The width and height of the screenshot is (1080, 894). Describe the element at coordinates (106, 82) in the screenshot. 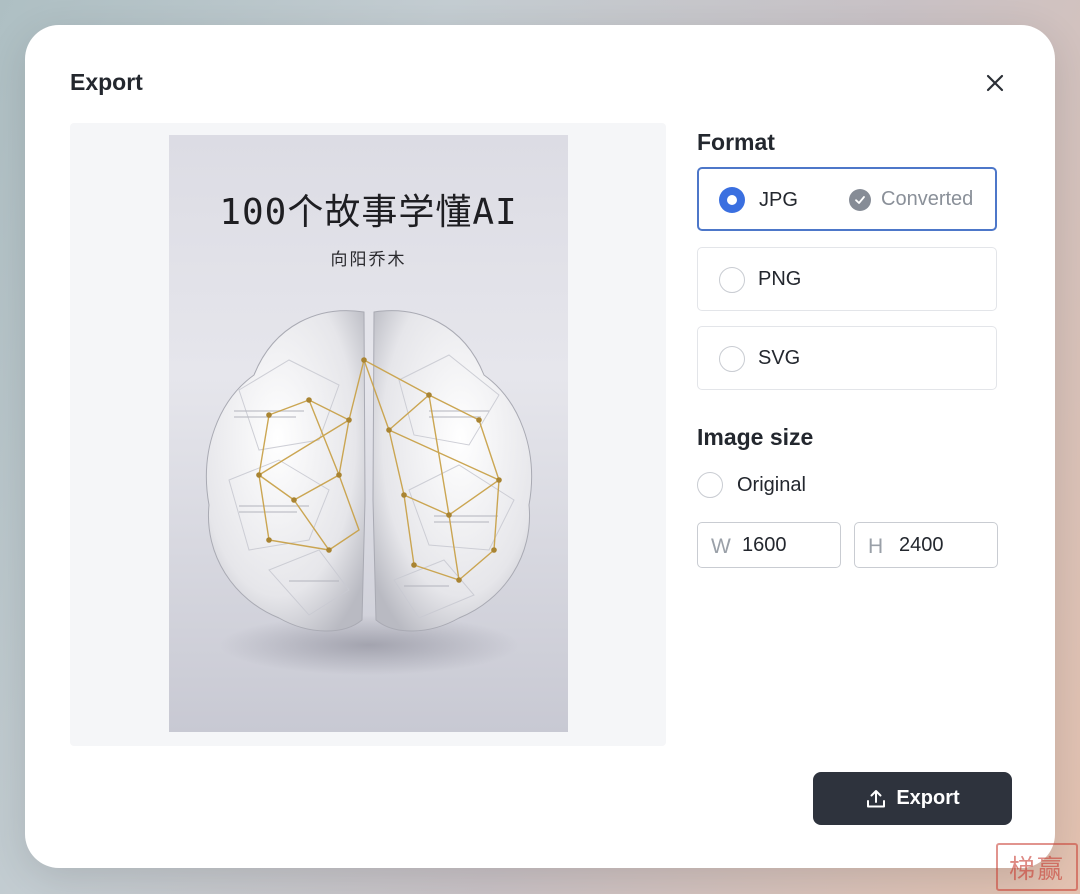

I see `dialog-title: Export` at that location.